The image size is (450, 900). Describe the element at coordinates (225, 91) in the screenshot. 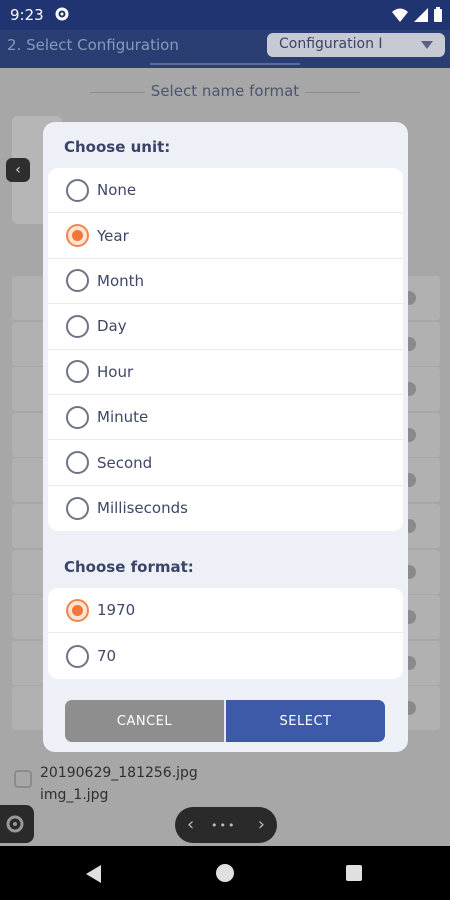

I see `section-heading: Select name format` at that location.